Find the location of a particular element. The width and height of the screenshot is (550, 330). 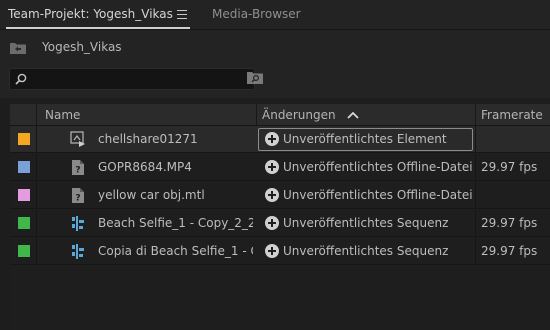

tab-media-browser: Media-Browser is located at coordinates (256, 15).